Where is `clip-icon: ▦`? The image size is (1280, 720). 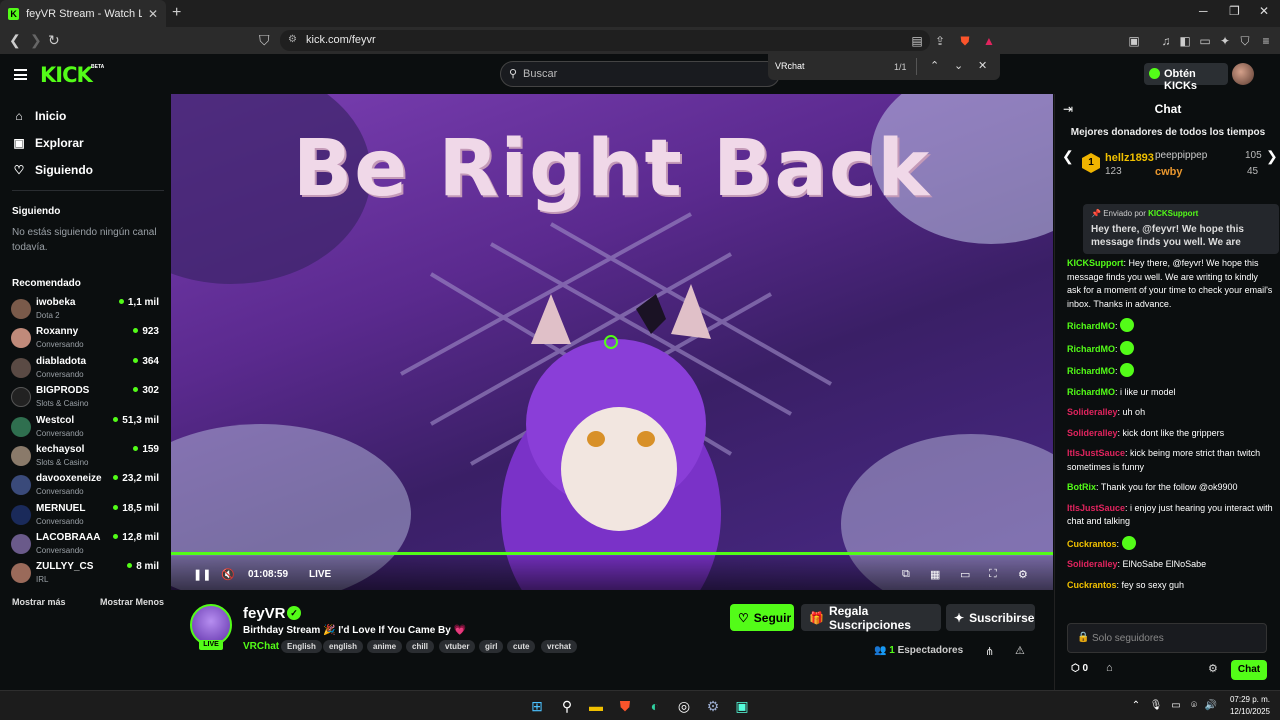
clip-icon: ▦ is located at coordinates (935, 574).